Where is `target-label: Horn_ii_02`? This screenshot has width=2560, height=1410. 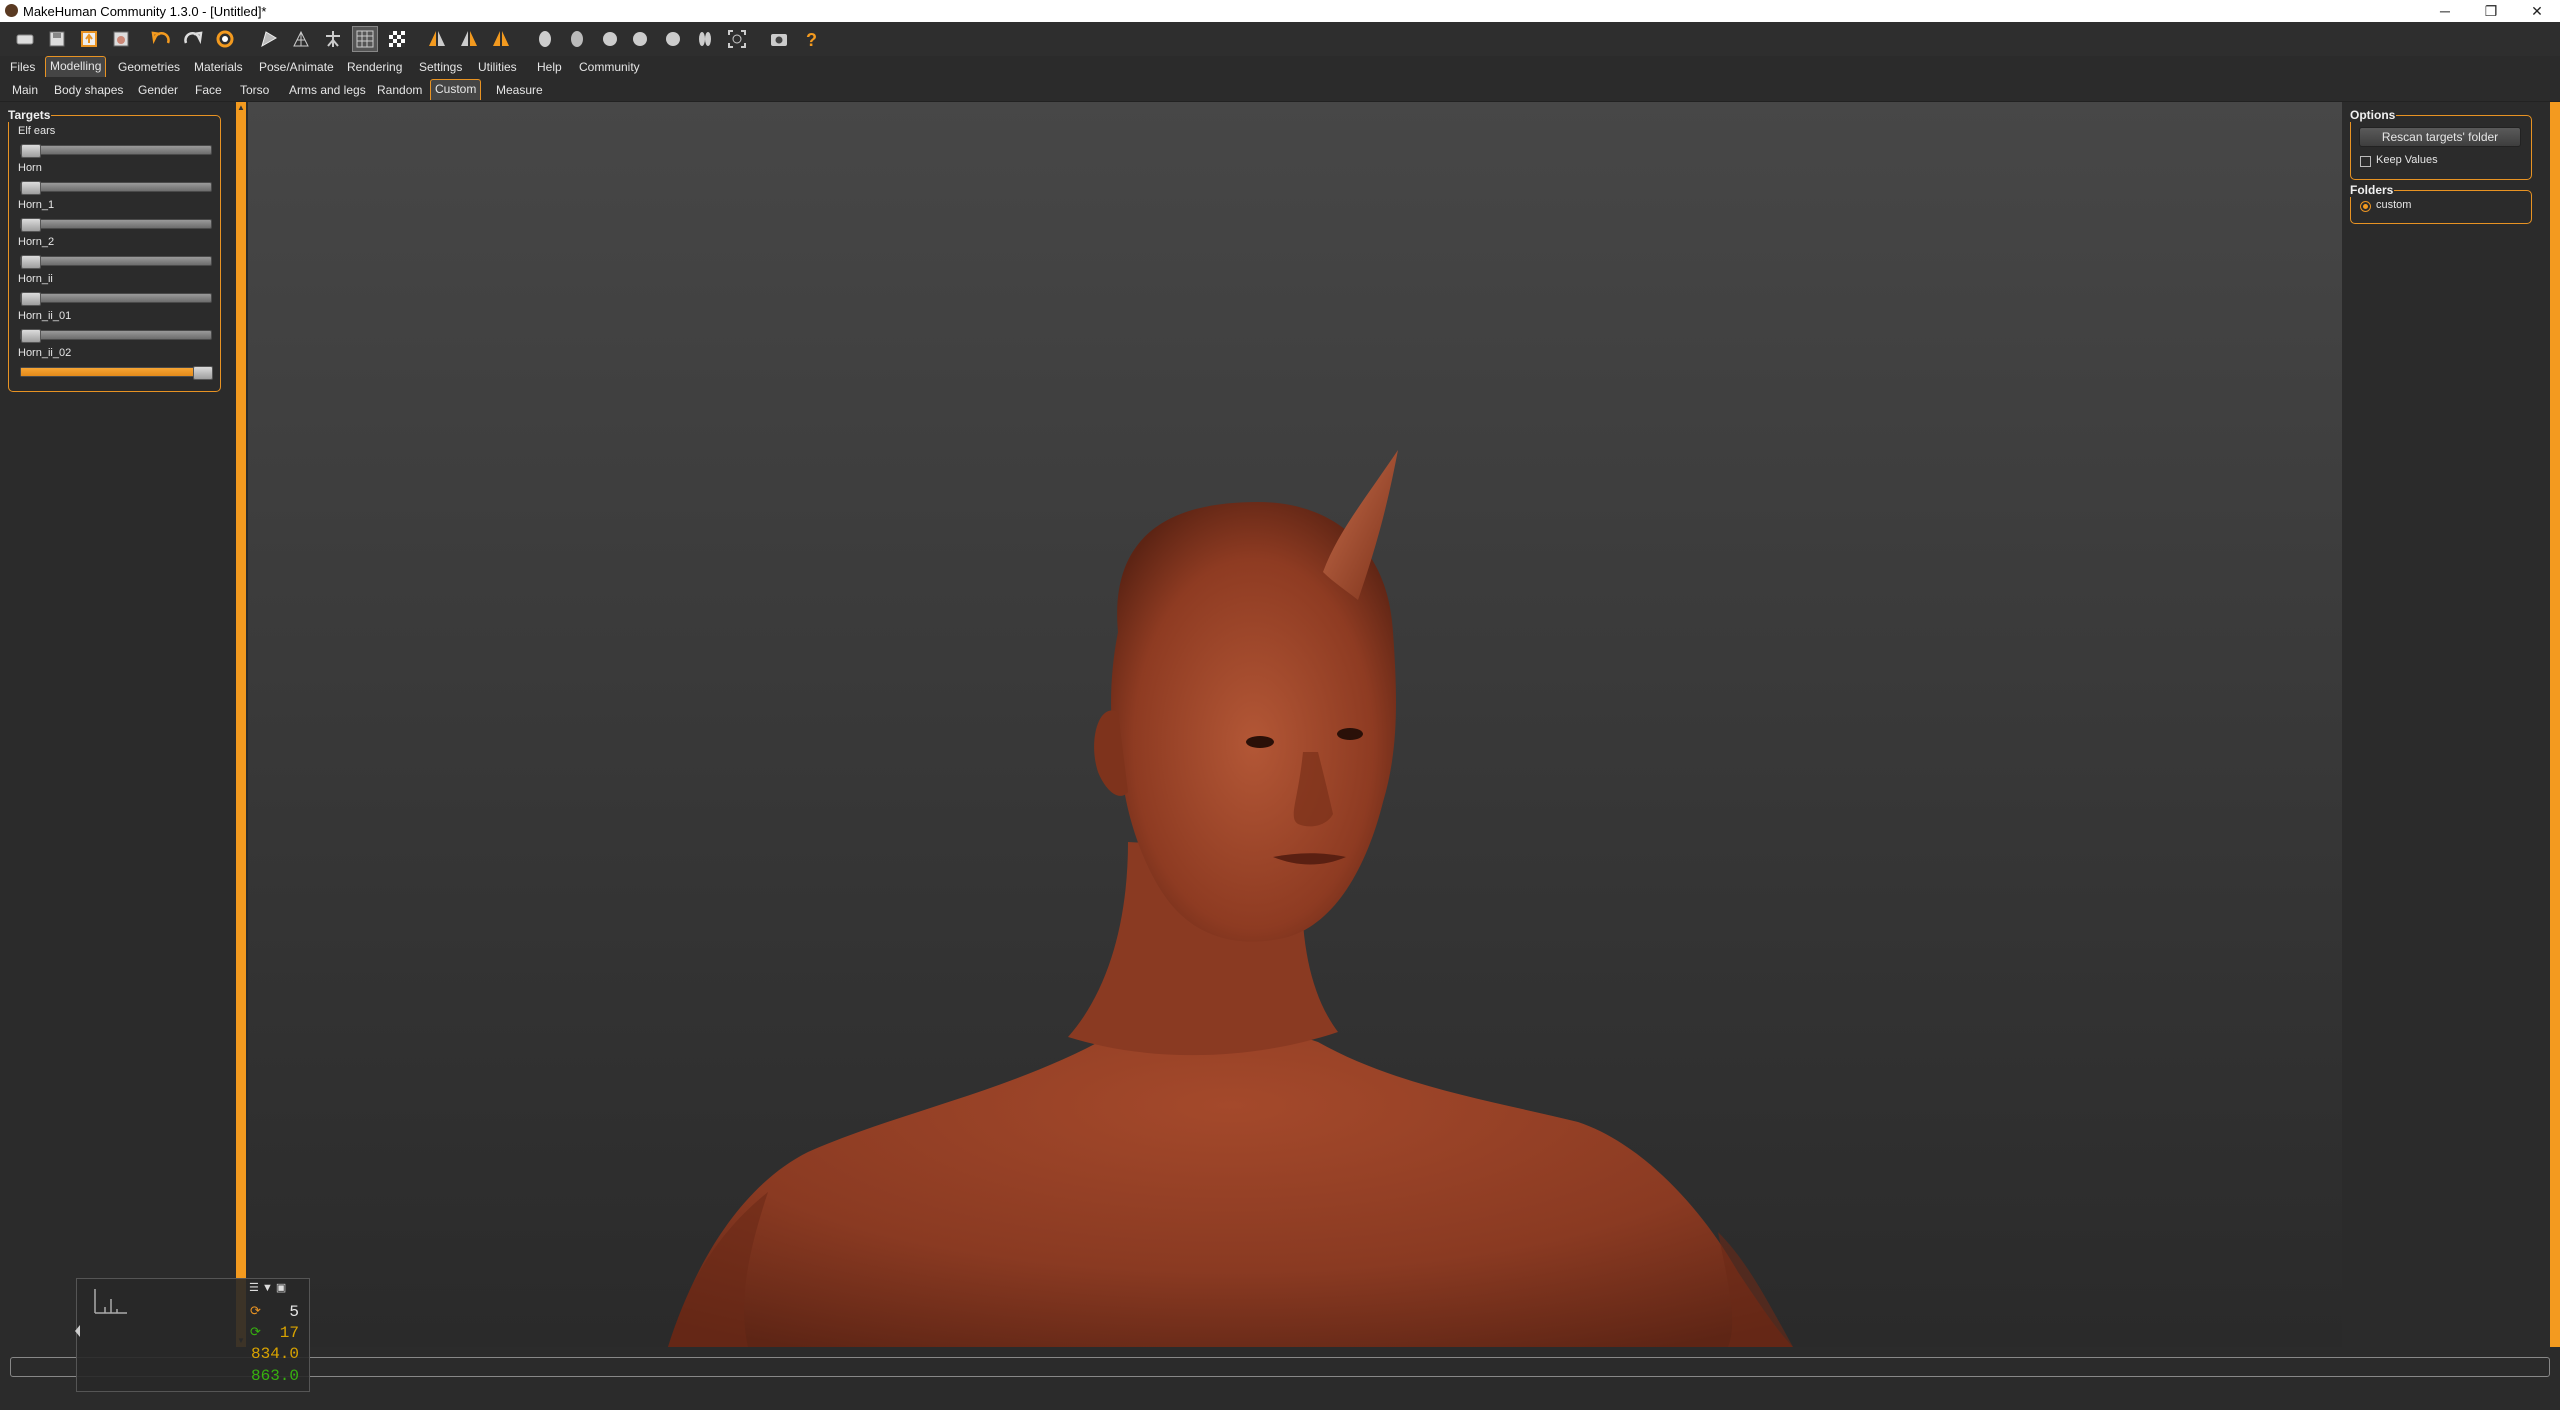 target-label: Horn_ii_02 is located at coordinates (45, 353).